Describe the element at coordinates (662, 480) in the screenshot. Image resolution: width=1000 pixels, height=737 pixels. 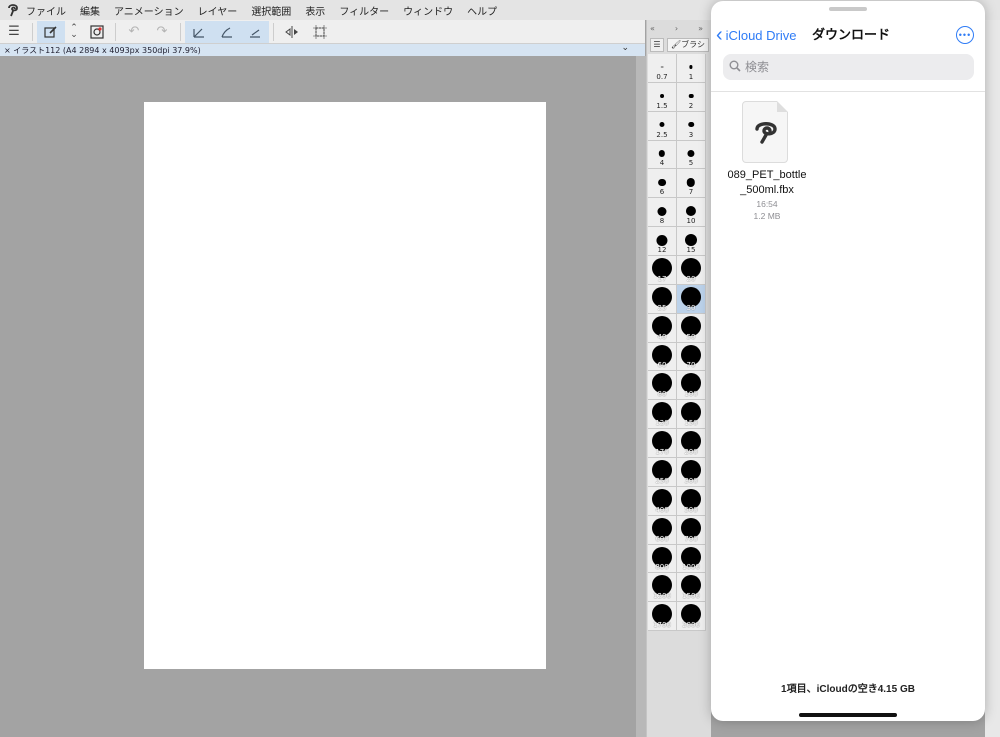
I see `brush-size-label: 250` at that location.